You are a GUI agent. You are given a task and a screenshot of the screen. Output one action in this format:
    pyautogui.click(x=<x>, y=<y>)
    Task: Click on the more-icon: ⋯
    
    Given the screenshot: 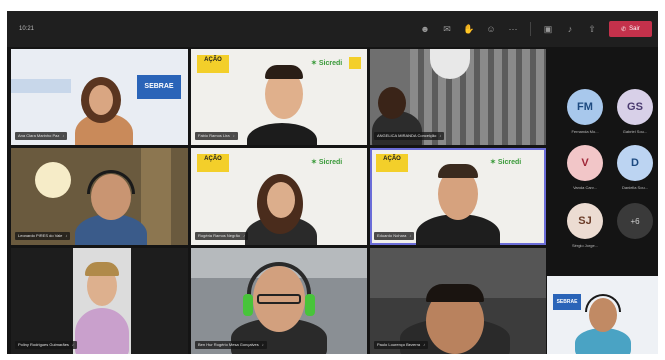 What is the action you would take?
    pyautogui.click(x=513, y=29)
    